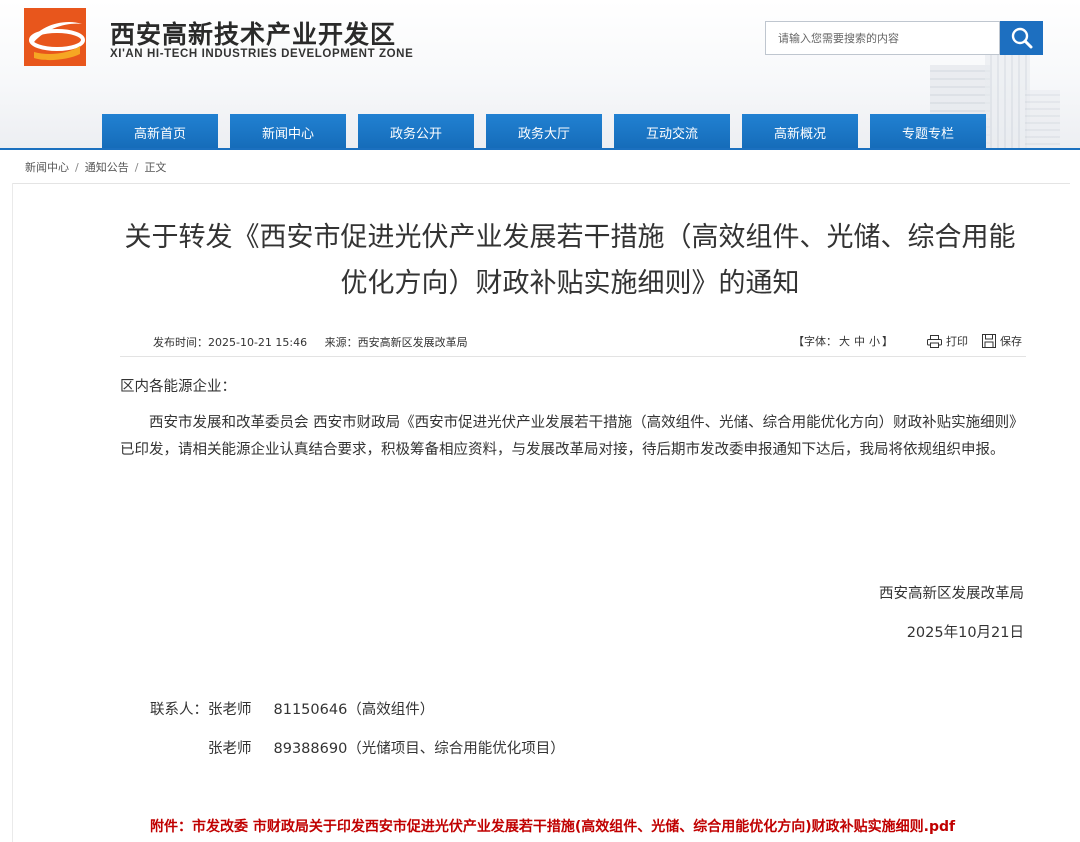  Describe the element at coordinates (317, 342) in the screenshot. I see `article-meta: 发布时间：2025-10-21 15:46 来源：西安高新区发展改革局` at that location.